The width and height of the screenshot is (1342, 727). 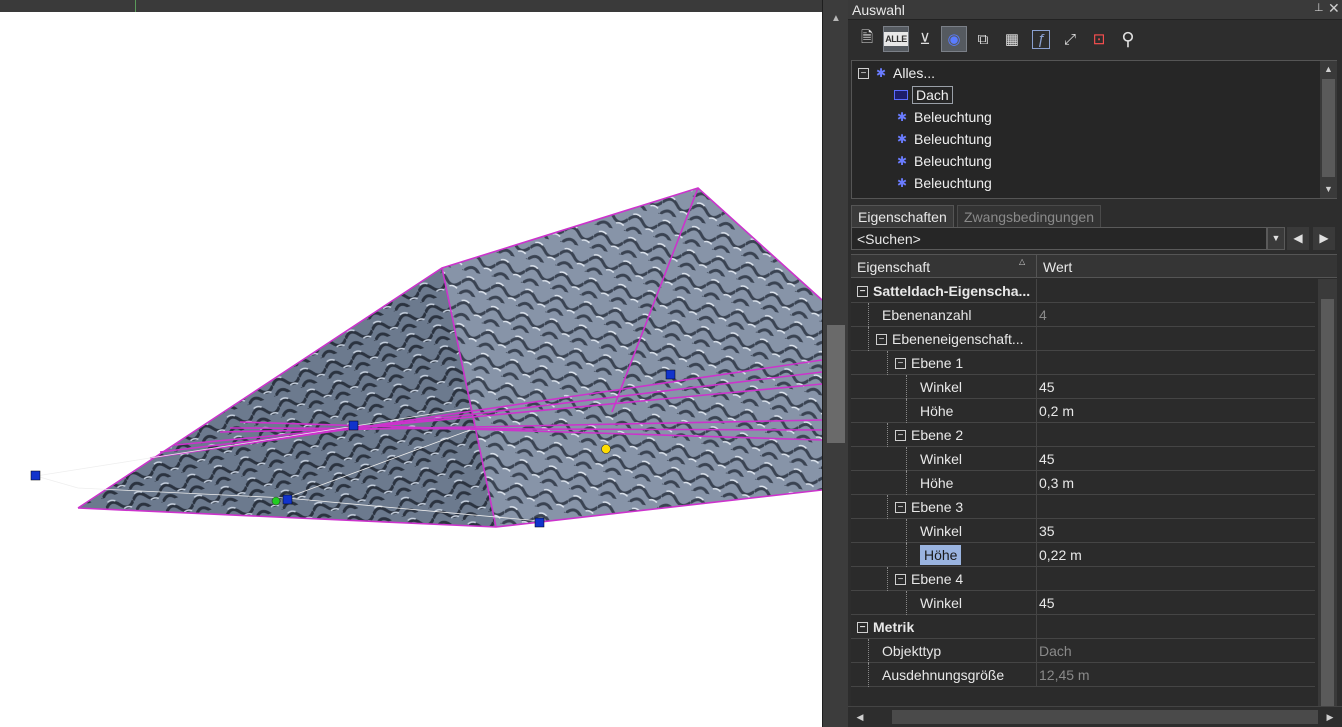 I want to click on property-value: 35, so click(x=1047, y=531).